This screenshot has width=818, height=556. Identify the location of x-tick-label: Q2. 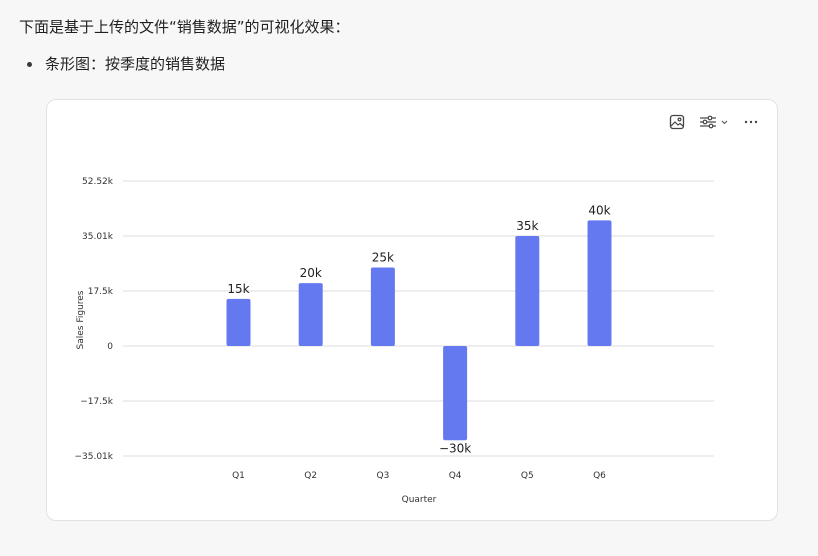
(310, 476).